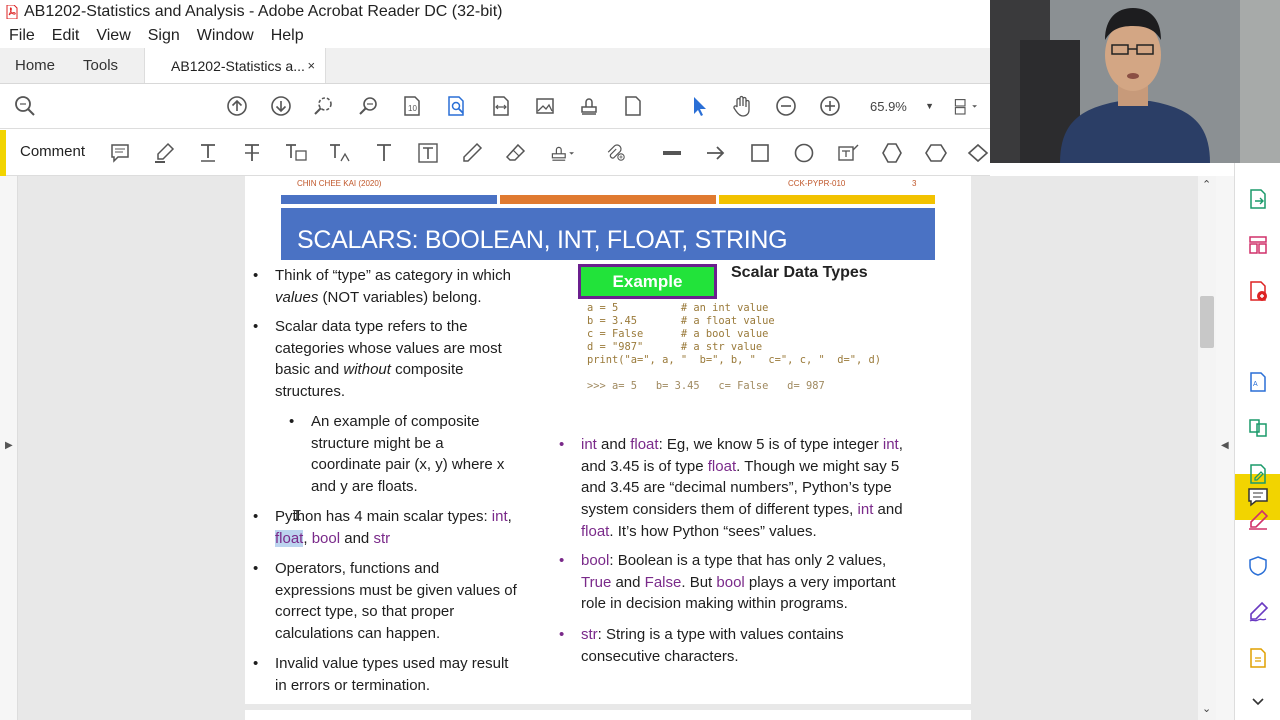 Image resolution: width=1280 pixels, height=720 pixels. I want to click on add-text-icon, so click(384, 153).